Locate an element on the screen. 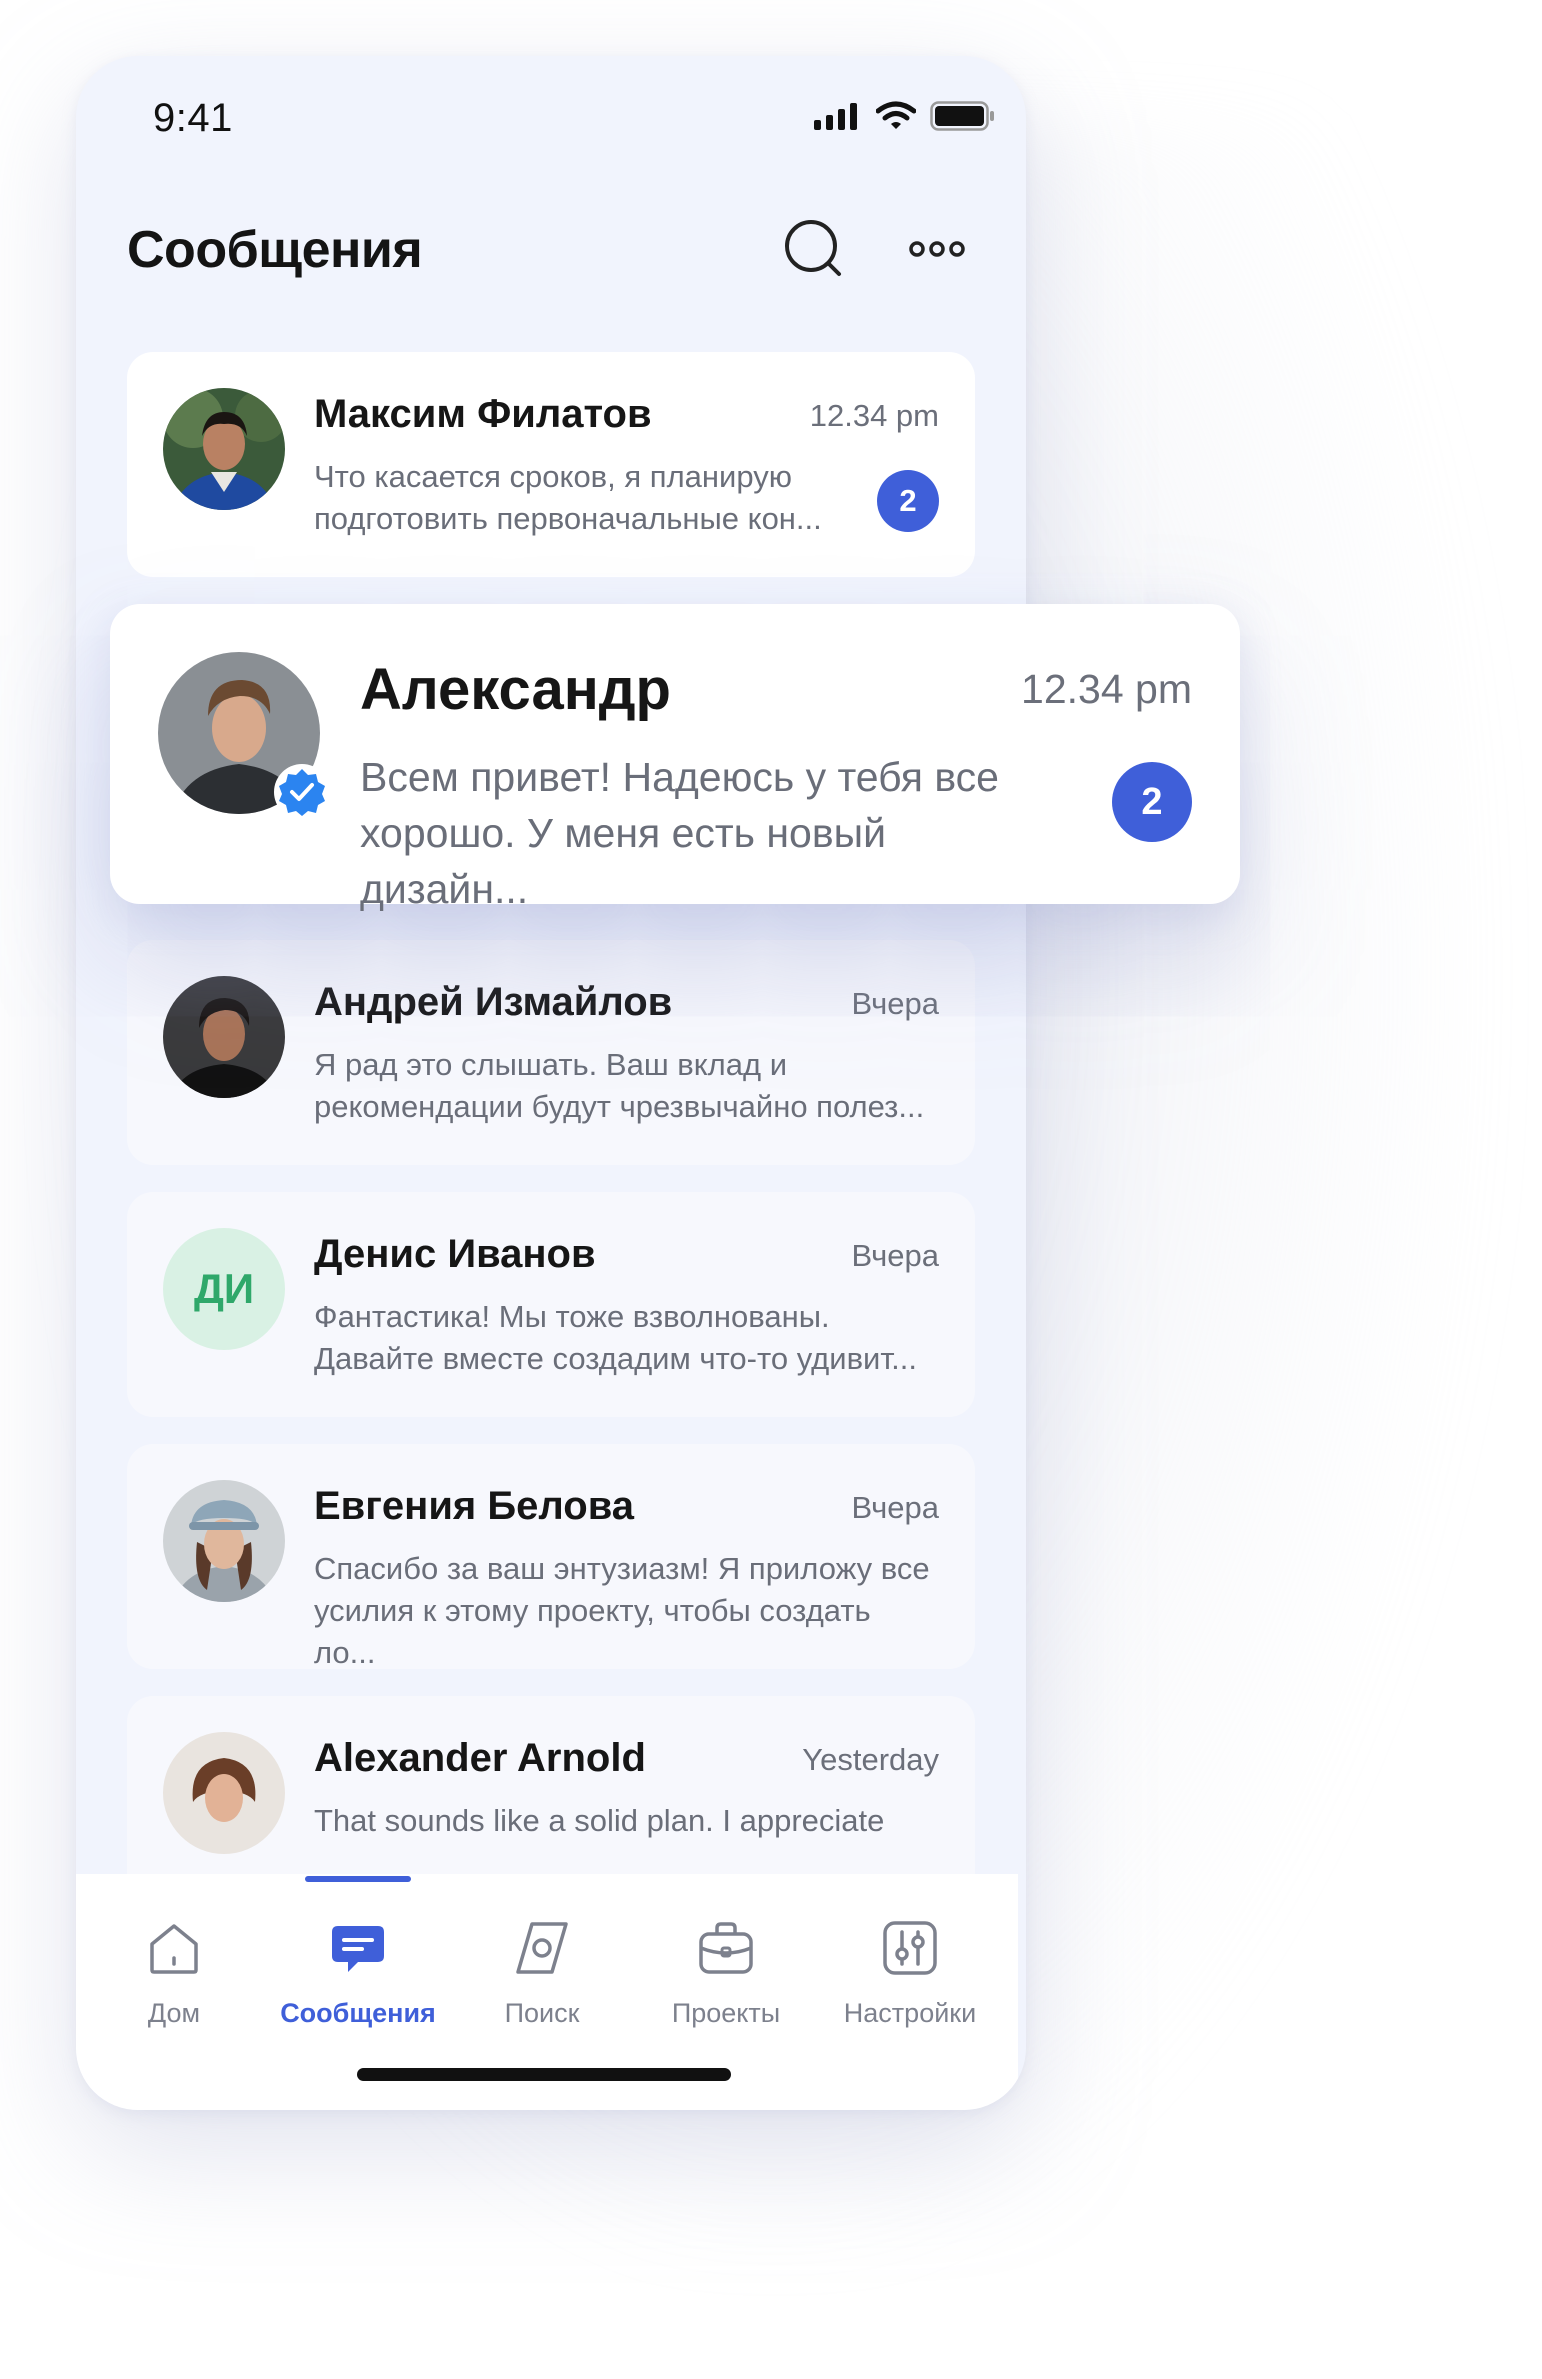  explore-icon is located at coordinates (542, 1948).